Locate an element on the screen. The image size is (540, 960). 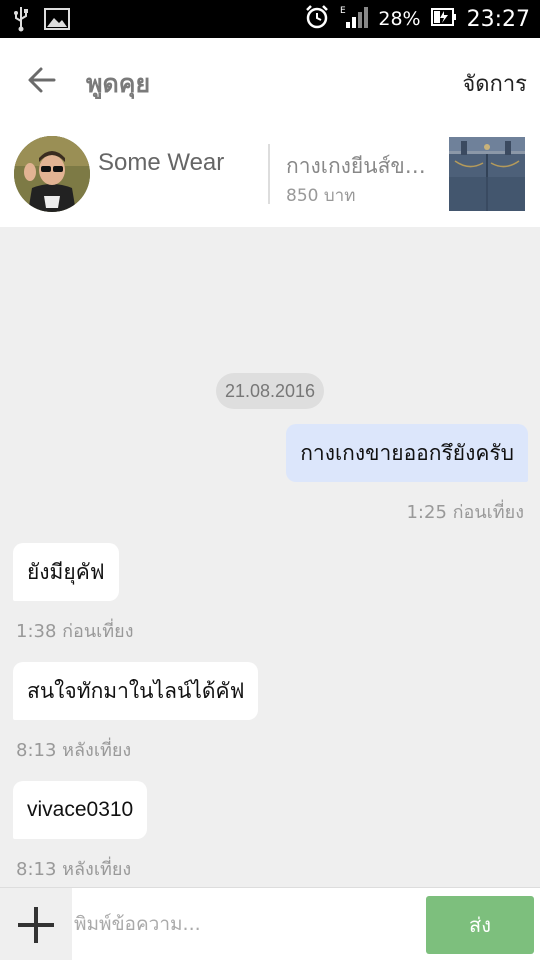
alarm-icon is located at coordinates (317, 19).